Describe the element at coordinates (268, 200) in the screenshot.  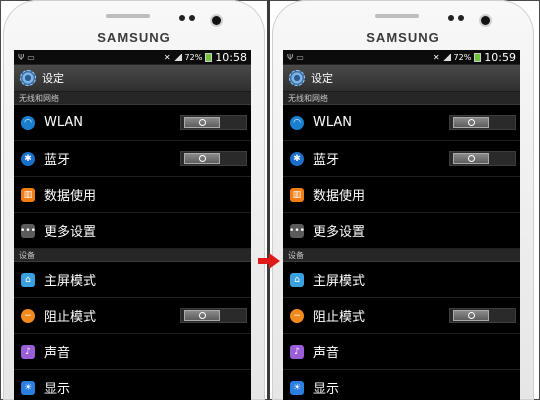
I see `panel-divider` at that location.